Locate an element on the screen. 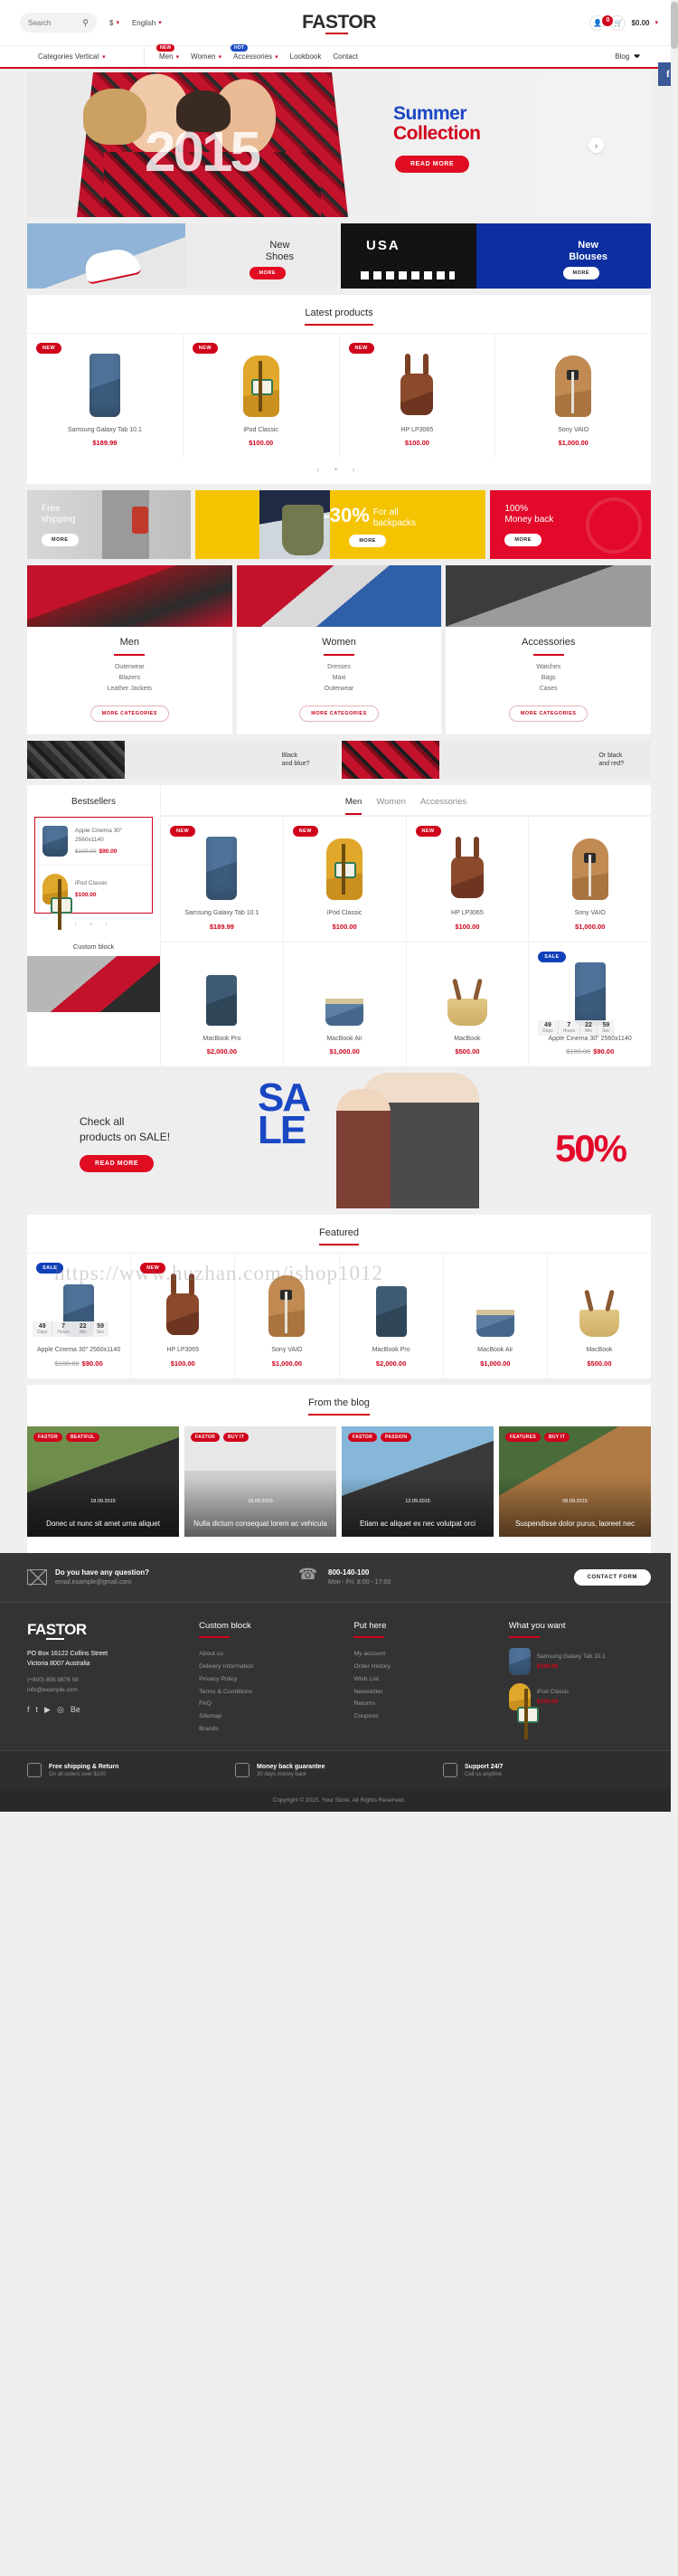 Image resolution: width=678 pixels, height=2576 pixels. bestseller-item: iPod Classic $100.00 is located at coordinates (93, 898).